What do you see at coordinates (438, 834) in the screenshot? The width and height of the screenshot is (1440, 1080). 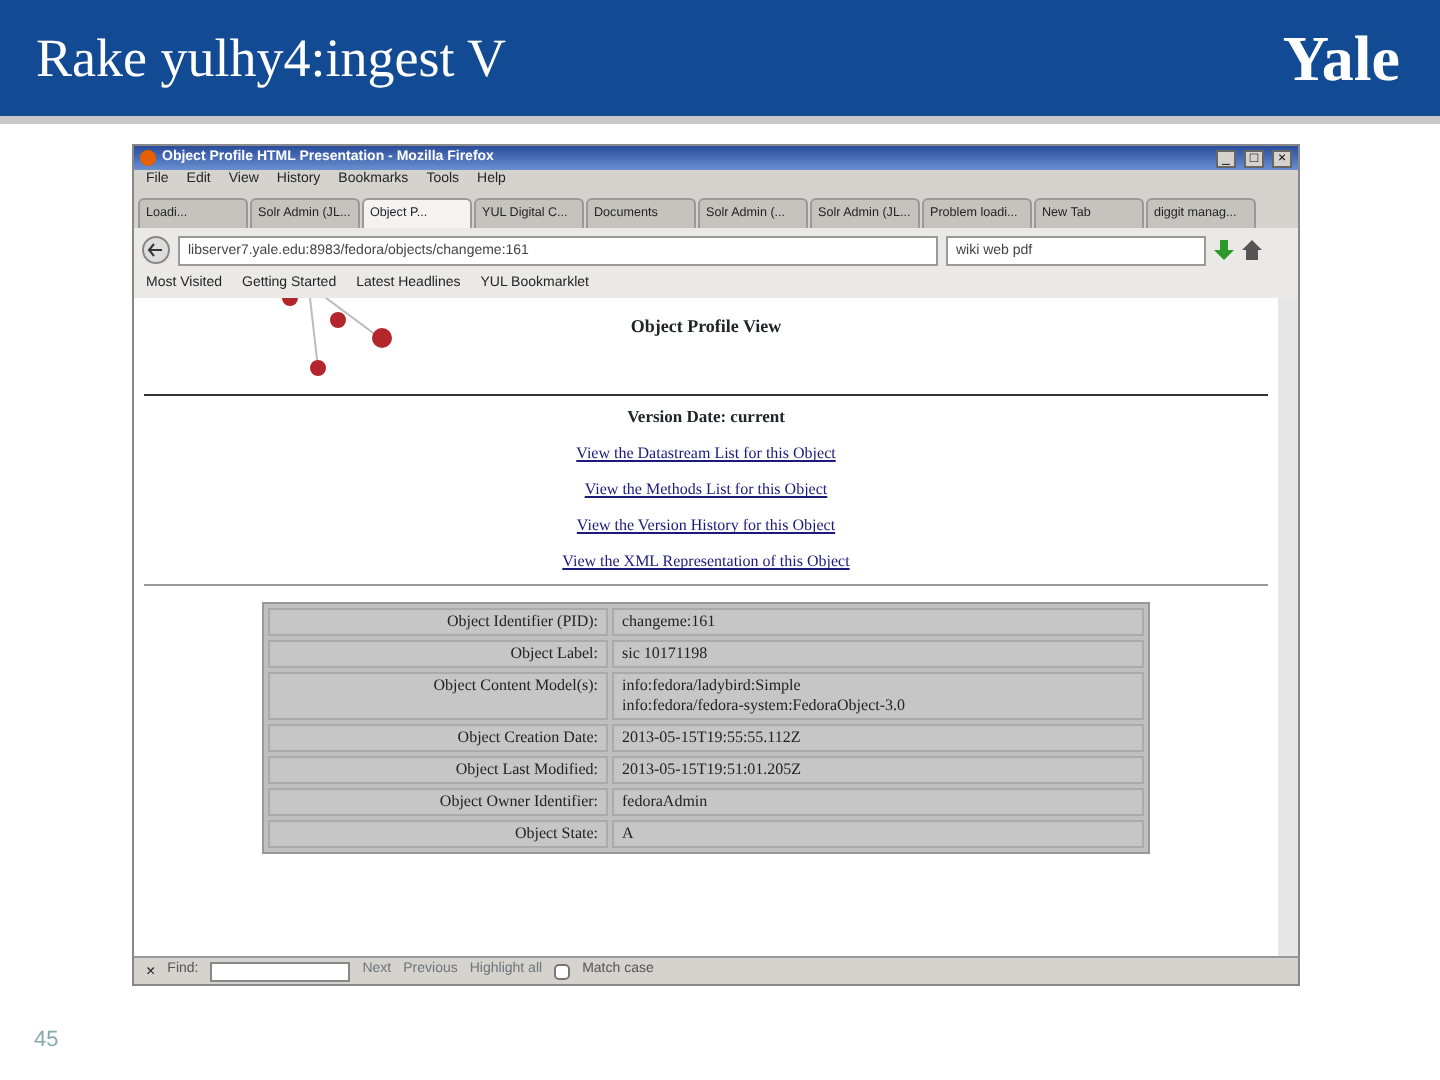 I see `field-label: Object State:` at bounding box center [438, 834].